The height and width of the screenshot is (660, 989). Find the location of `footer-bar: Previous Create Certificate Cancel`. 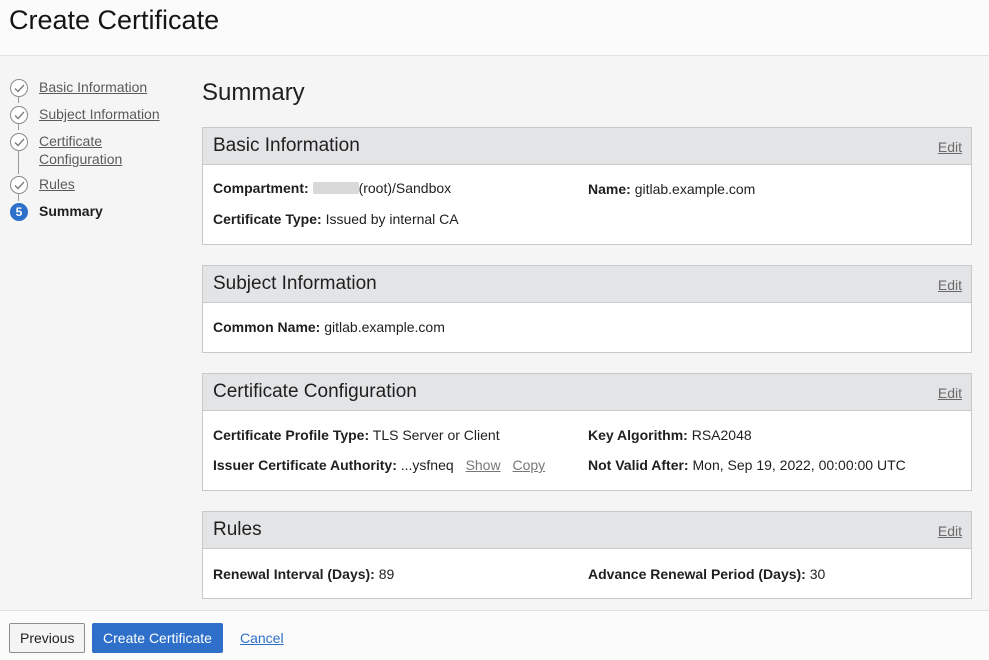

footer-bar: Previous Create Certificate Cancel is located at coordinates (494, 635).